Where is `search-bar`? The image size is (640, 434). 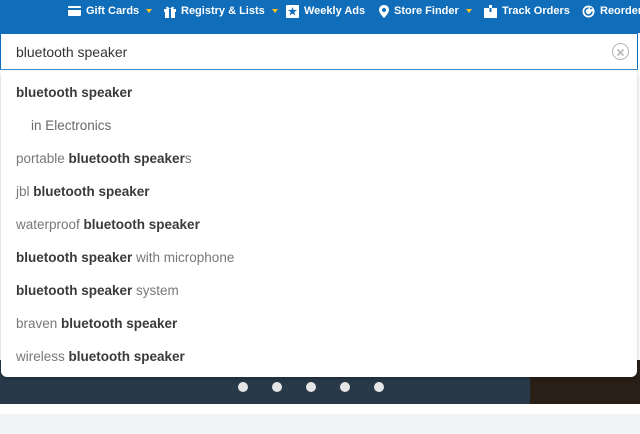 search-bar is located at coordinates (319, 51).